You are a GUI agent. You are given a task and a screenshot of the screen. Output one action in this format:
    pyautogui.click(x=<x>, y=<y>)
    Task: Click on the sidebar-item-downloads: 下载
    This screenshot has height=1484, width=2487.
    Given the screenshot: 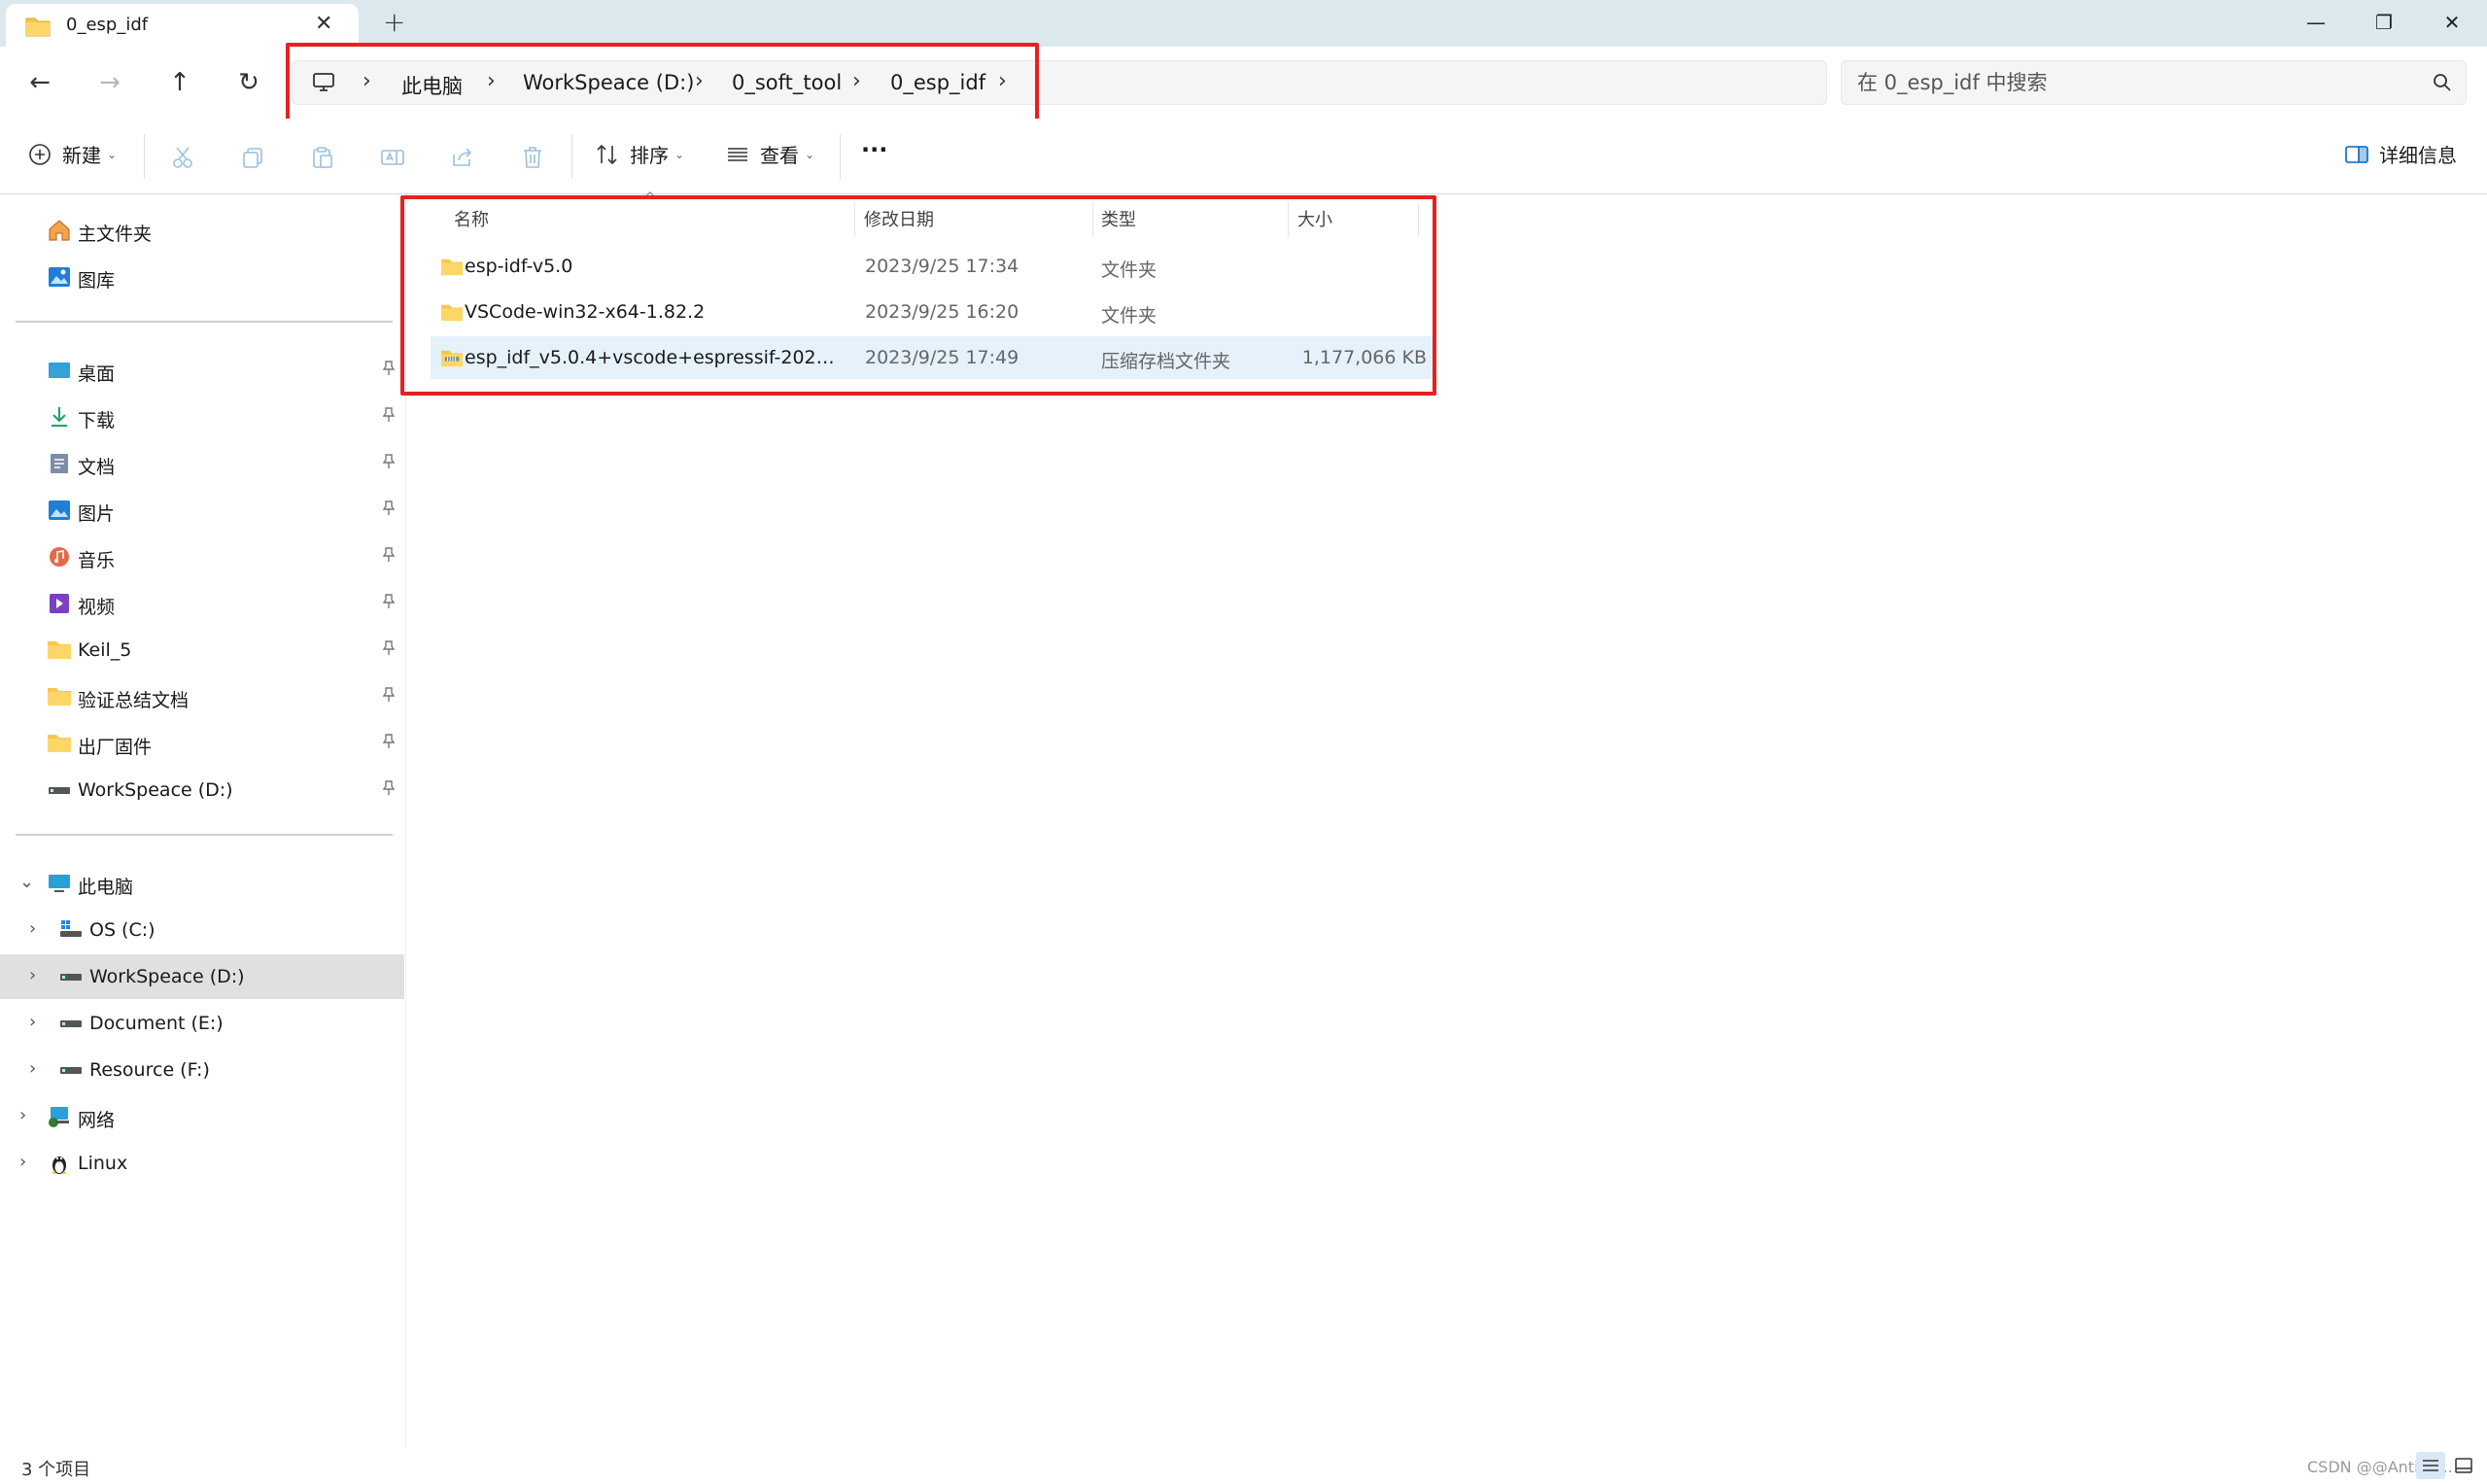 What is the action you would take?
    pyautogui.click(x=202, y=417)
    